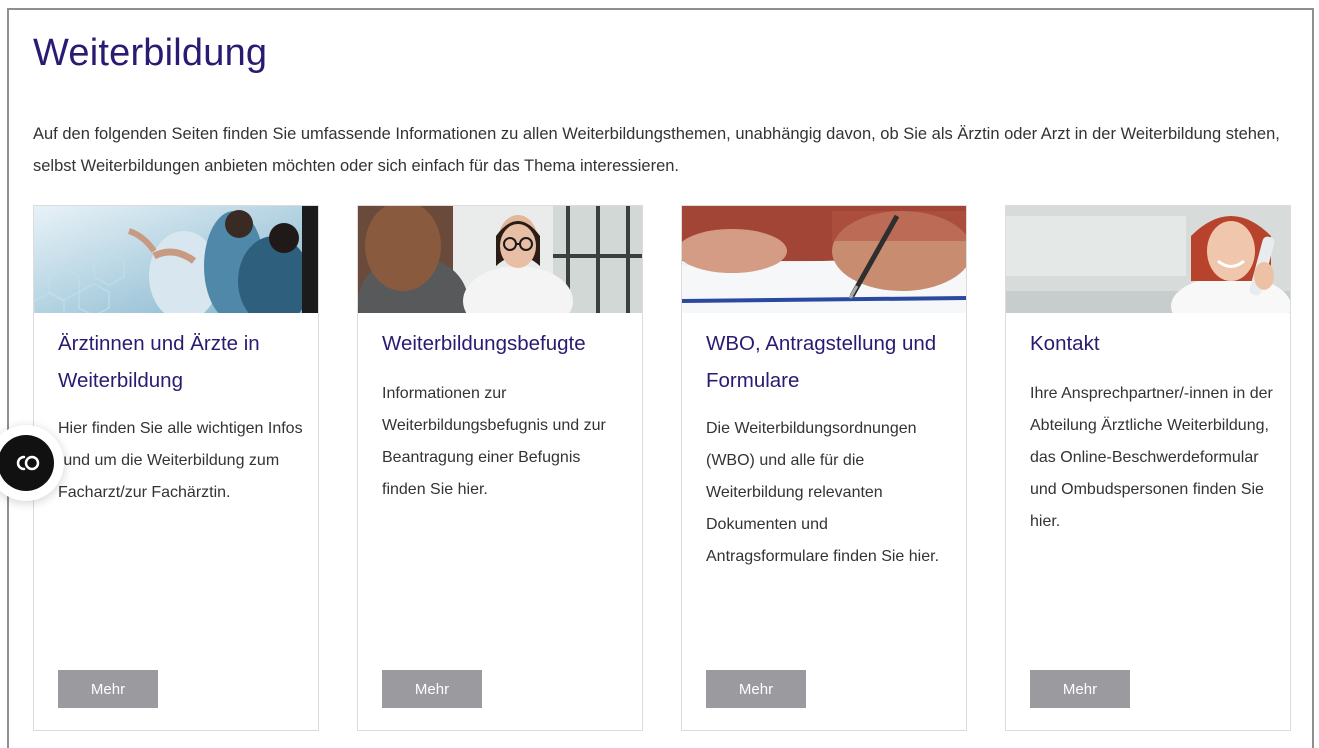 The height and width of the screenshot is (748, 1319). I want to click on page-title: Weiterbildung, so click(150, 53).